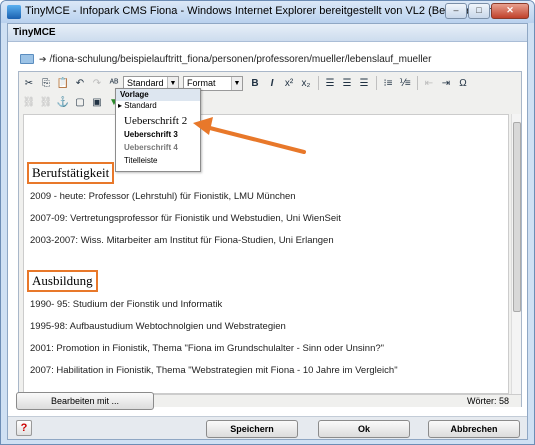  What do you see at coordinates (29, 83) in the screenshot?
I see `cut-icon: ✂` at bounding box center [29, 83].